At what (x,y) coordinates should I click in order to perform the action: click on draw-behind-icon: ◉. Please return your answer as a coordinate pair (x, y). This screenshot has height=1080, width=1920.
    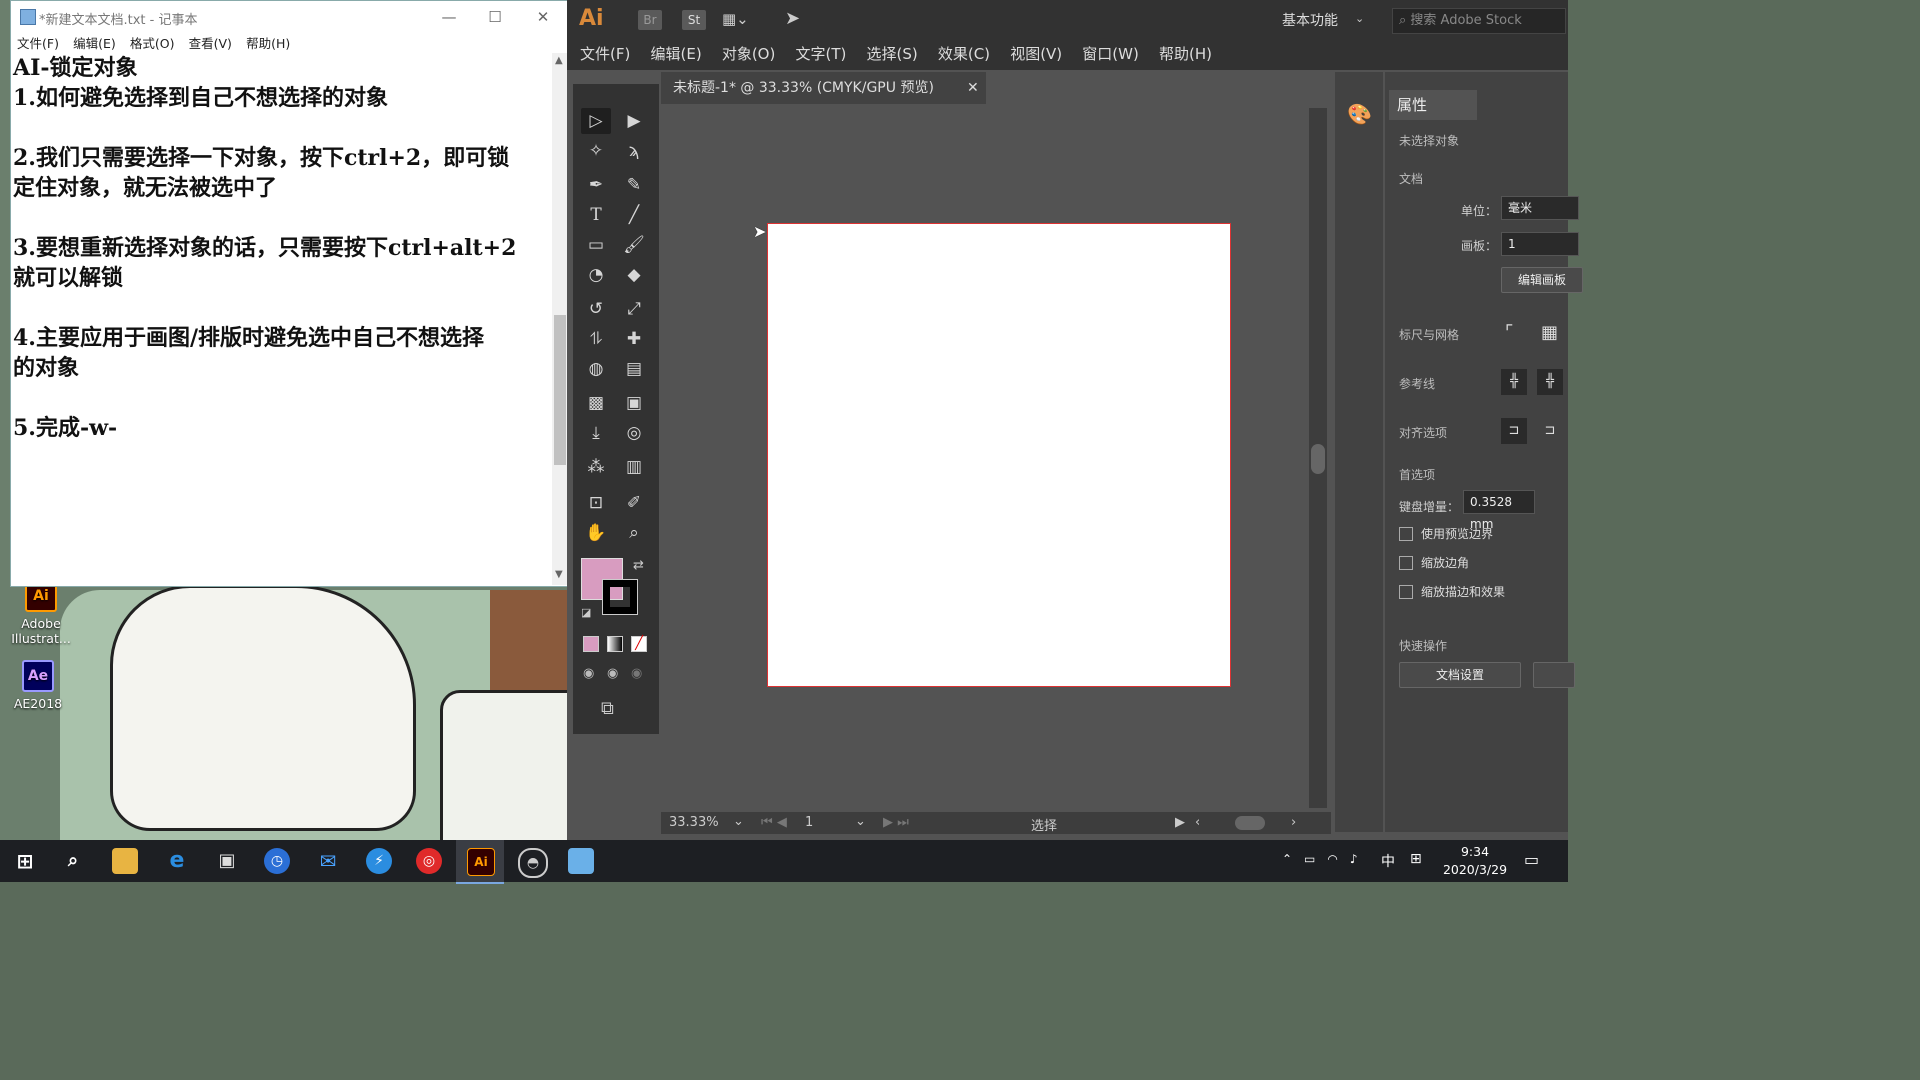
    Looking at the image, I should click on (612, 673).